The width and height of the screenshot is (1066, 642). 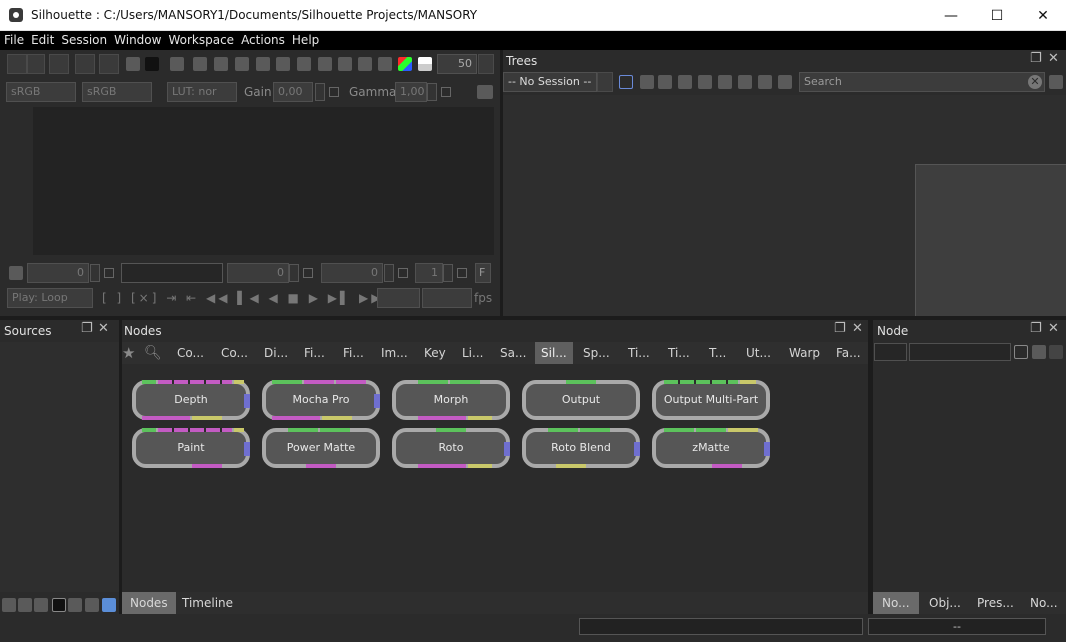 What do you see at coordinates (207, 603) in the screenshot?
I see `tab-timeline: Timeline` at bounding box center [207, 603].